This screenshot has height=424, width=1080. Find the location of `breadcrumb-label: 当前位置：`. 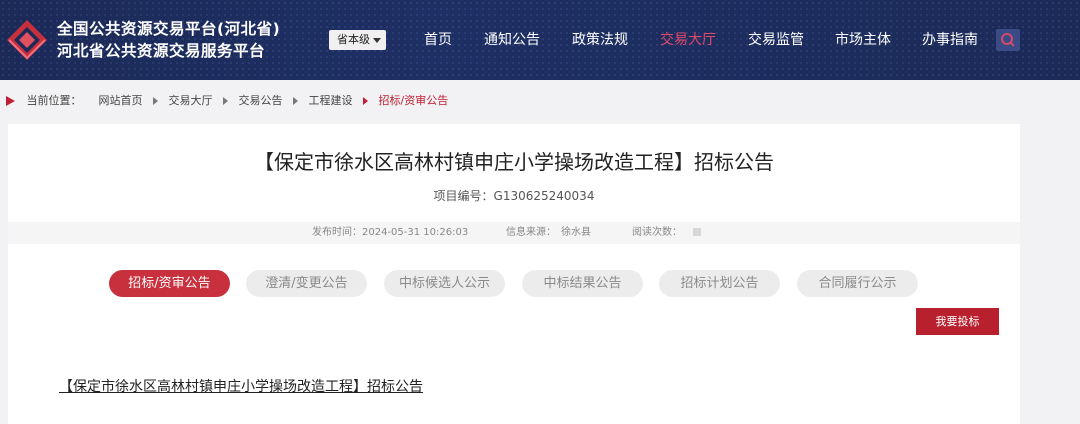

breadcrumb-label: 当前位置： is located at coordinates (54, 100).